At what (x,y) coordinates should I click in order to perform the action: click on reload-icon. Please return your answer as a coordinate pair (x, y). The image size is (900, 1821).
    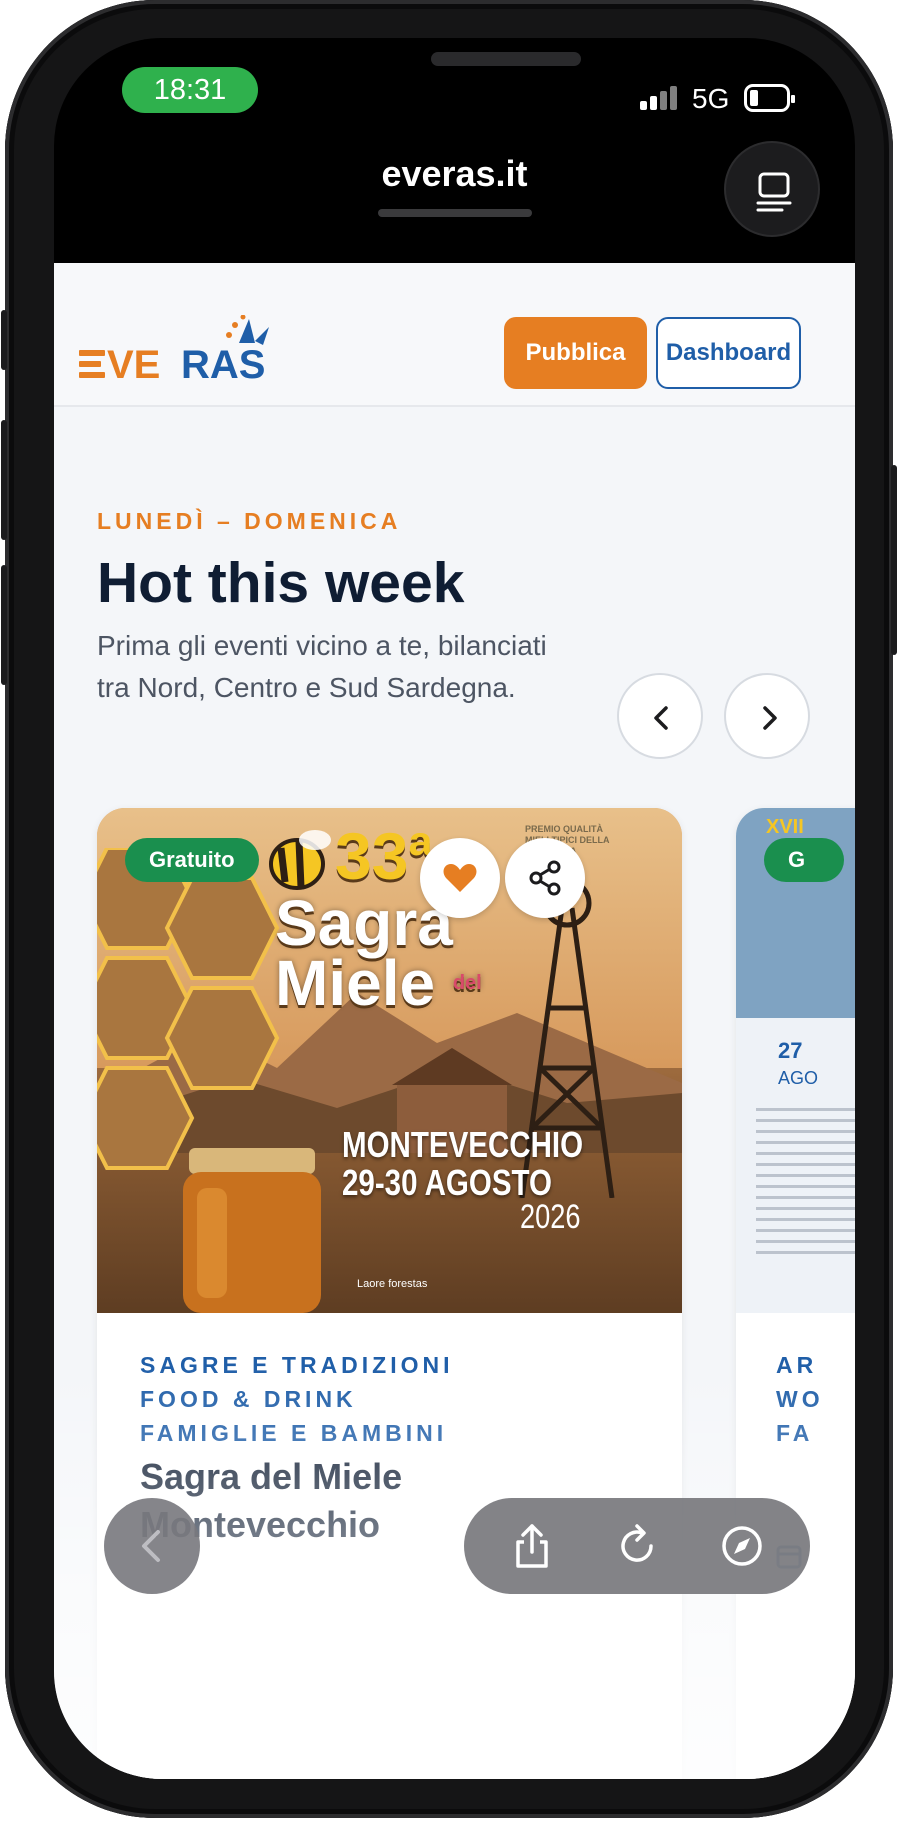
    Looking at the image, I should click on (637, 1546).